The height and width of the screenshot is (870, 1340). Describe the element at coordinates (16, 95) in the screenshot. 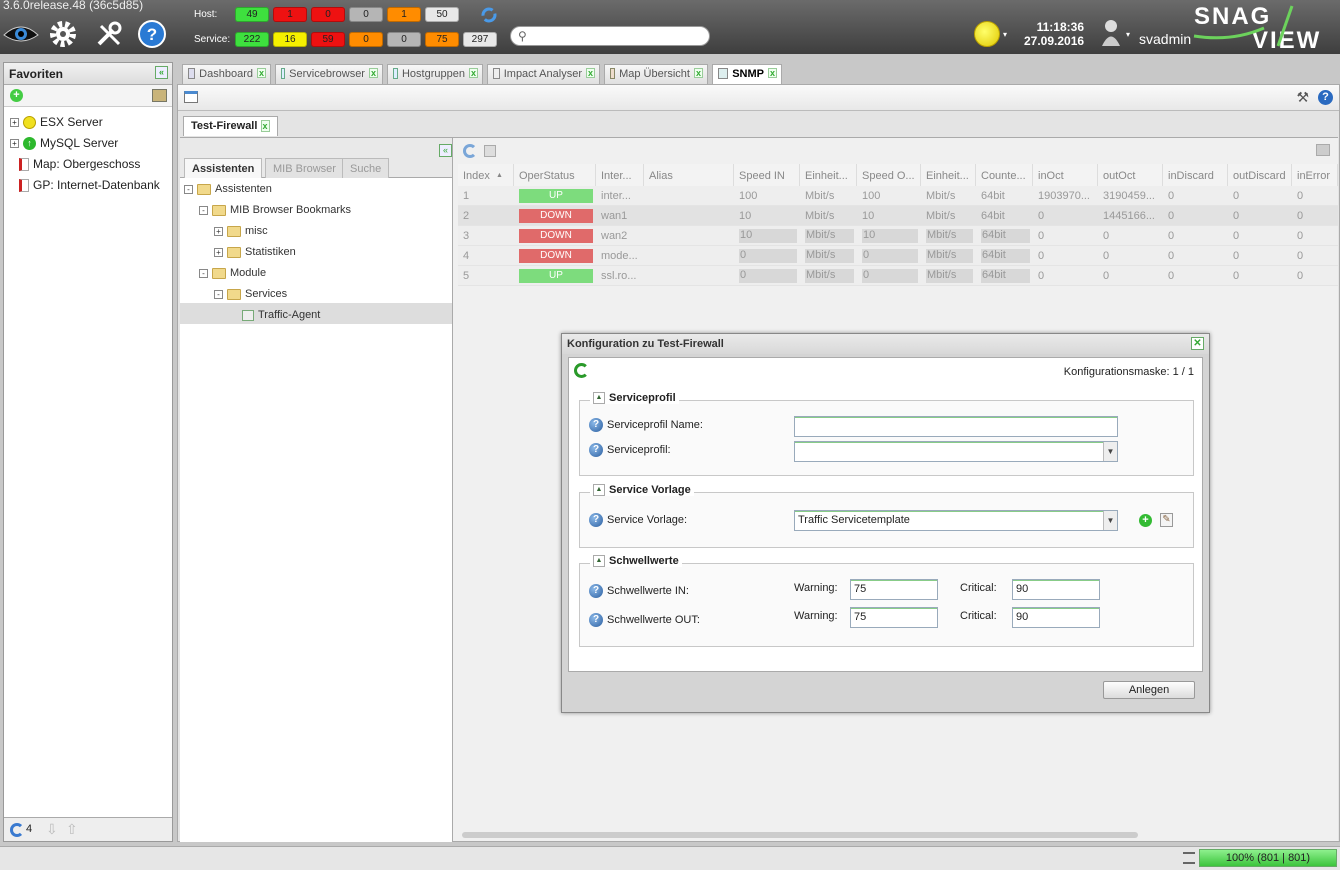

I see `add-favorite-icon: +` at that location.